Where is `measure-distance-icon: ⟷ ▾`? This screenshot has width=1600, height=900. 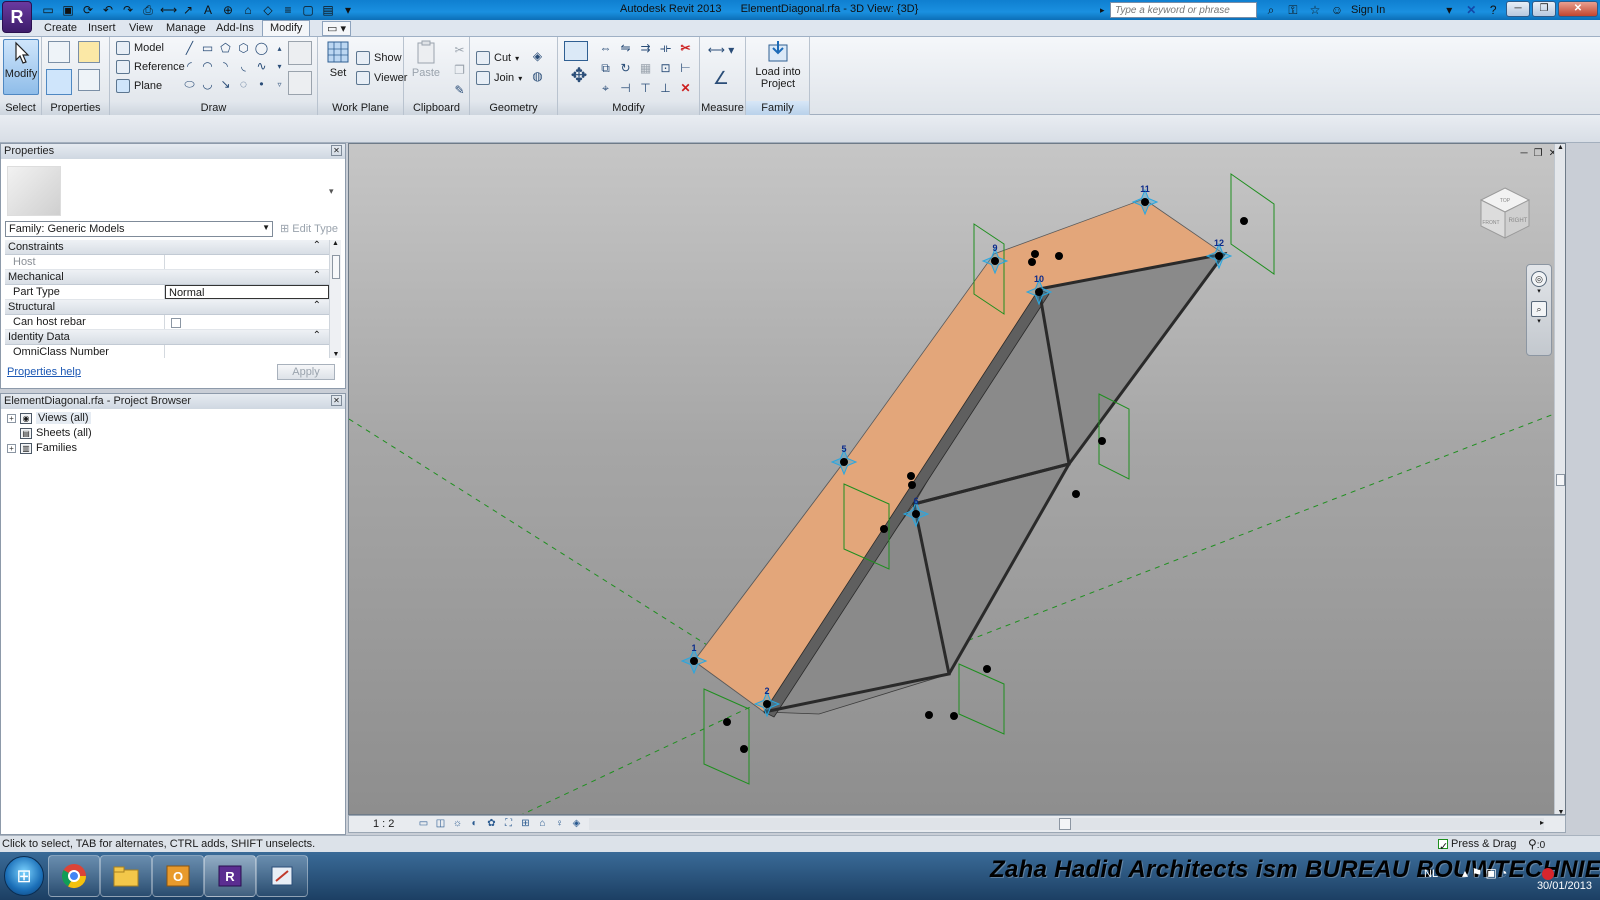
measure-distance-icon: ⟷ ▾ is located at coordinates (721, 50).